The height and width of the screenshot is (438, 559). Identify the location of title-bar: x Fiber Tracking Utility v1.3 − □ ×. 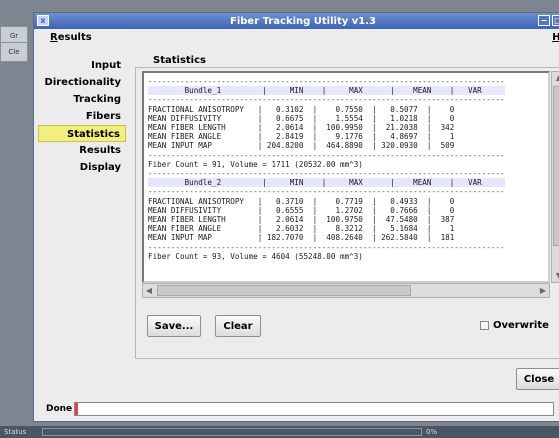
(296, 21).